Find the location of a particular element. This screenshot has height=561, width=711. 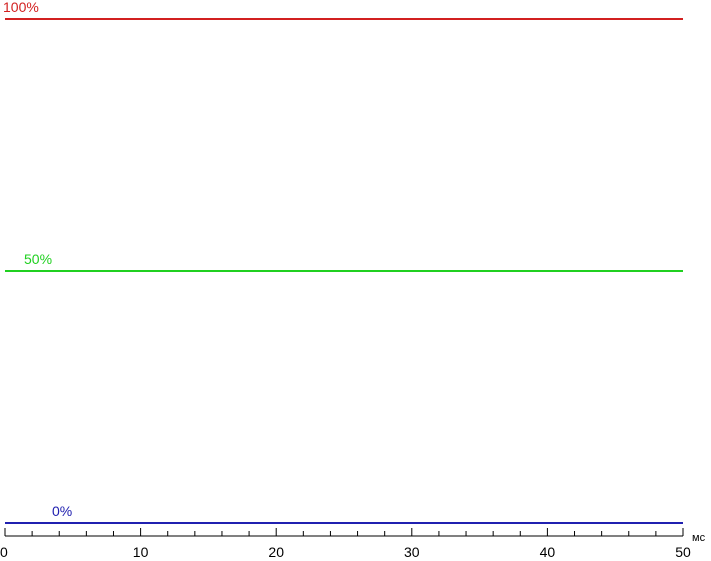

series-label-1: 50% is located at coordinates (38, 259).